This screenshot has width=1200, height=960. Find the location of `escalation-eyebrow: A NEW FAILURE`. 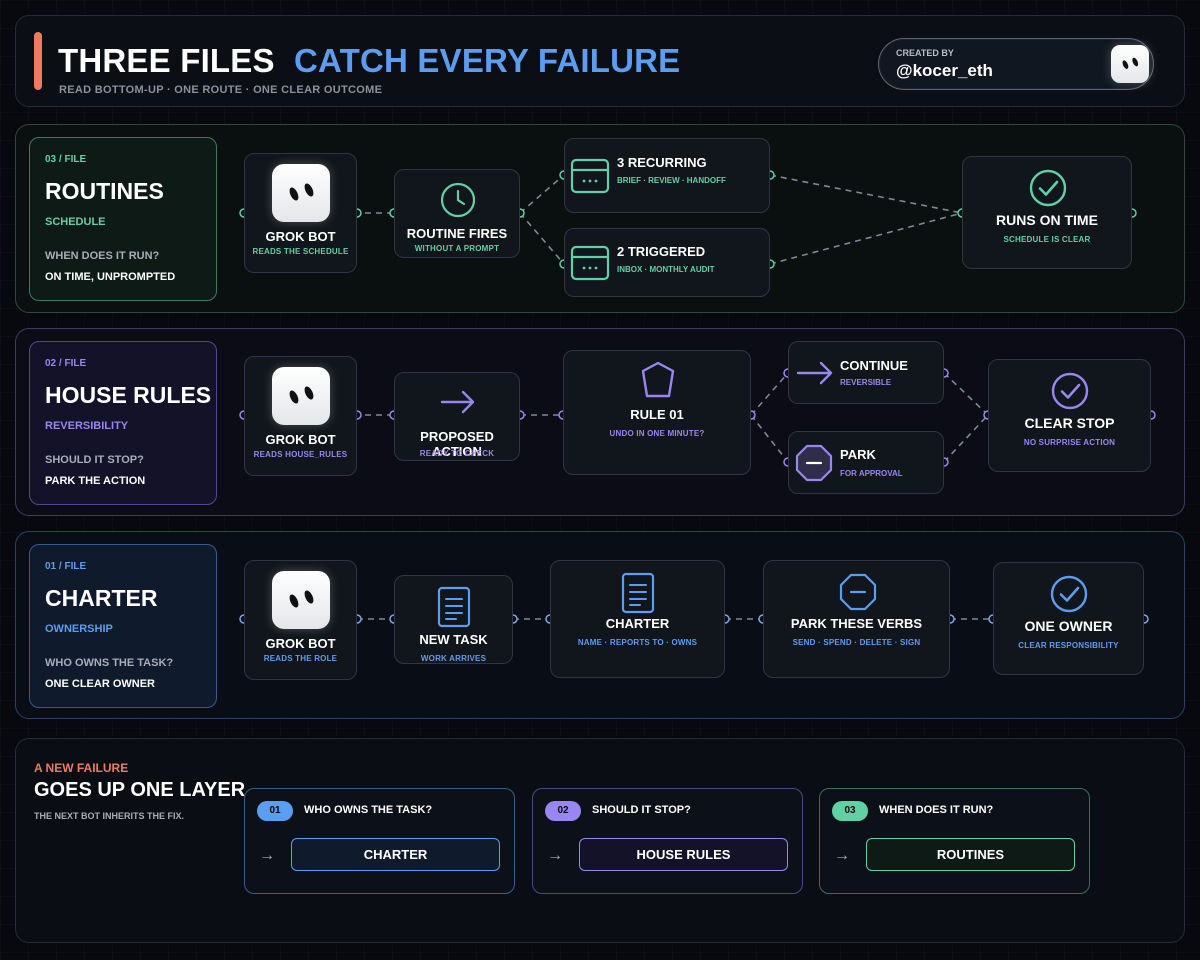

escalation-eyebrow: A NEW FAILURE is located at coordinates (81, 768).